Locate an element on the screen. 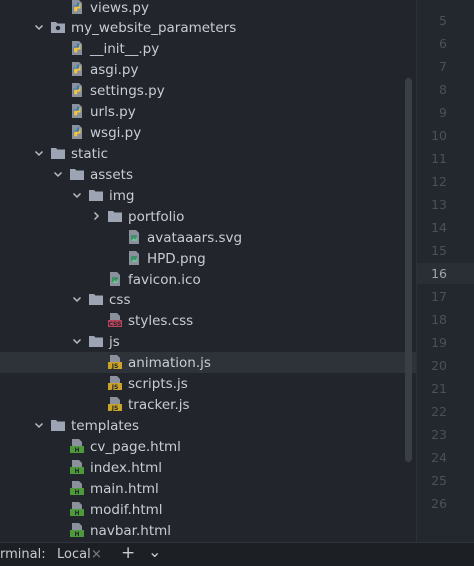 The image size is (474, 566). tree-item-label: portfolio is located at coordinates (156, 216).